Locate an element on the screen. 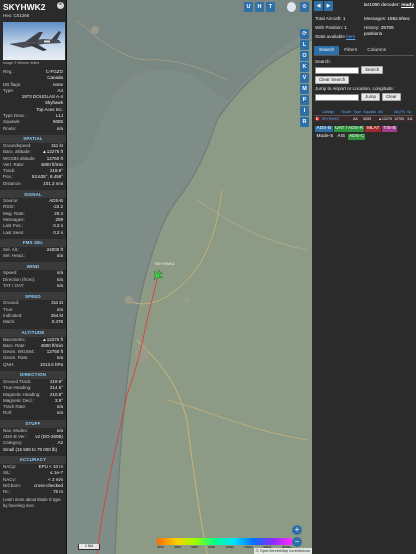 This screenshot has height=554, width=416. arrow-right-icon: ▶ is located at coordinates (328, 6).